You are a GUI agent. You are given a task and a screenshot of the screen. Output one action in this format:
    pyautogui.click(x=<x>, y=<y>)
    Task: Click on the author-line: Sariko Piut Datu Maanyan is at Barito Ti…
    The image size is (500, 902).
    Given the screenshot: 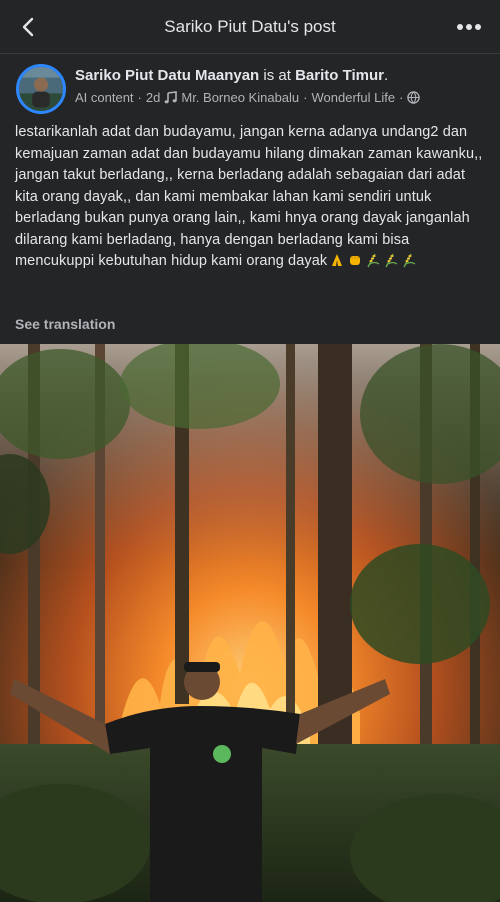 What is the action you would take?
    pyautogui.click(x=231, y=75)
    